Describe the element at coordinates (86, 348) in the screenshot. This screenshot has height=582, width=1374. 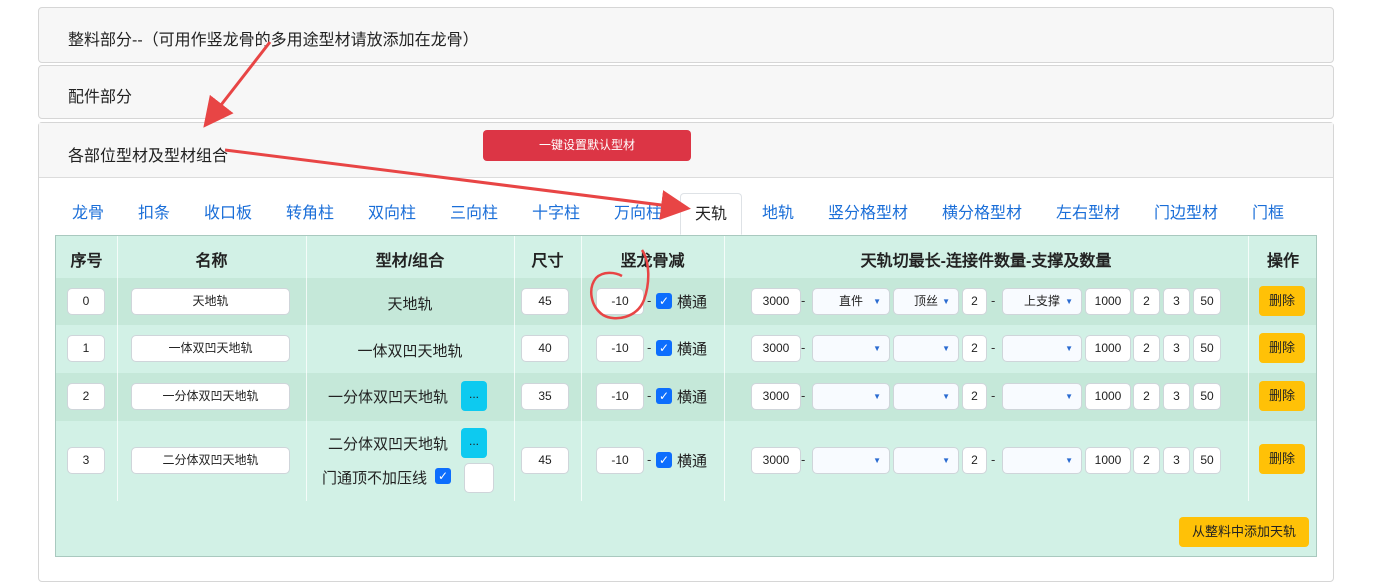
I see `index-field: 1` at that location.